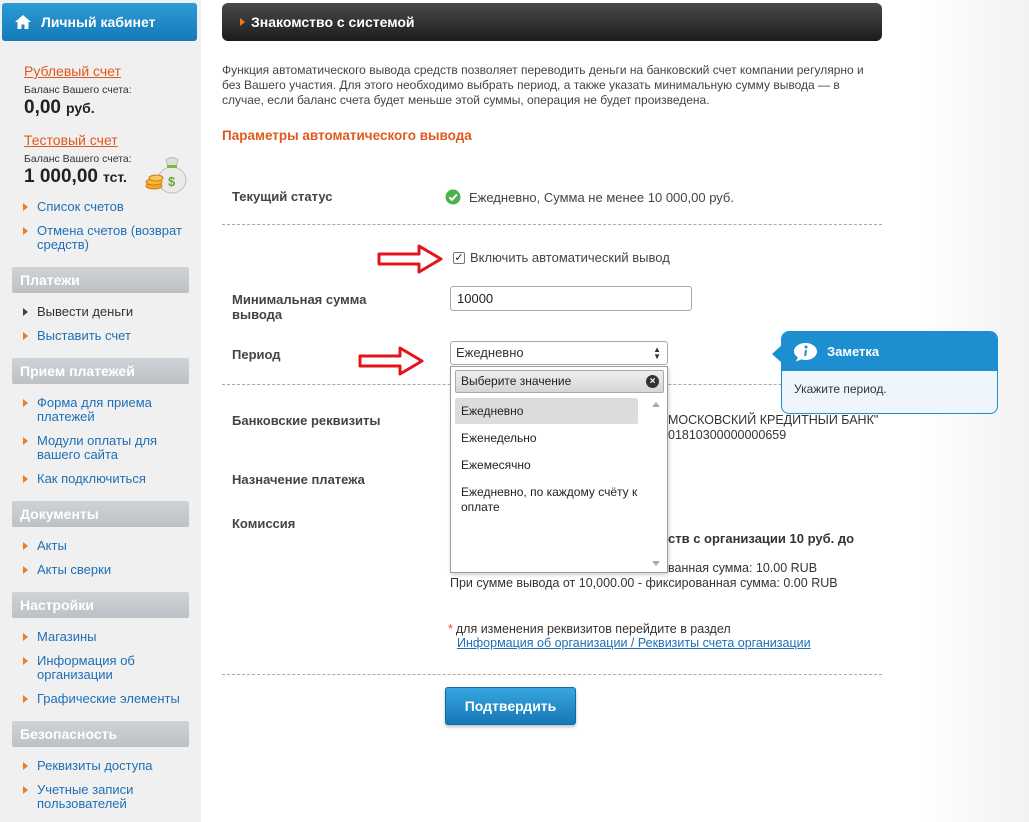  Describe the element at coordinates (656, 484) in the screenshot. I see `dropdown-scrollbar` at that location.